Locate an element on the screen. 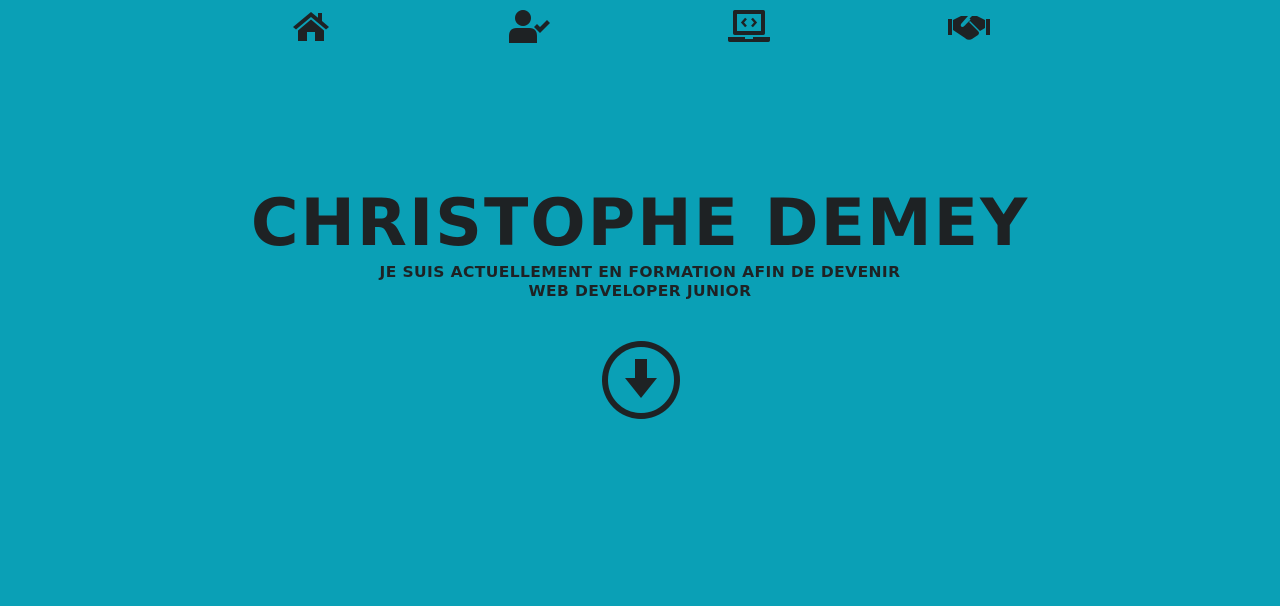  nav-about-link is located at coordinates (529, 26).